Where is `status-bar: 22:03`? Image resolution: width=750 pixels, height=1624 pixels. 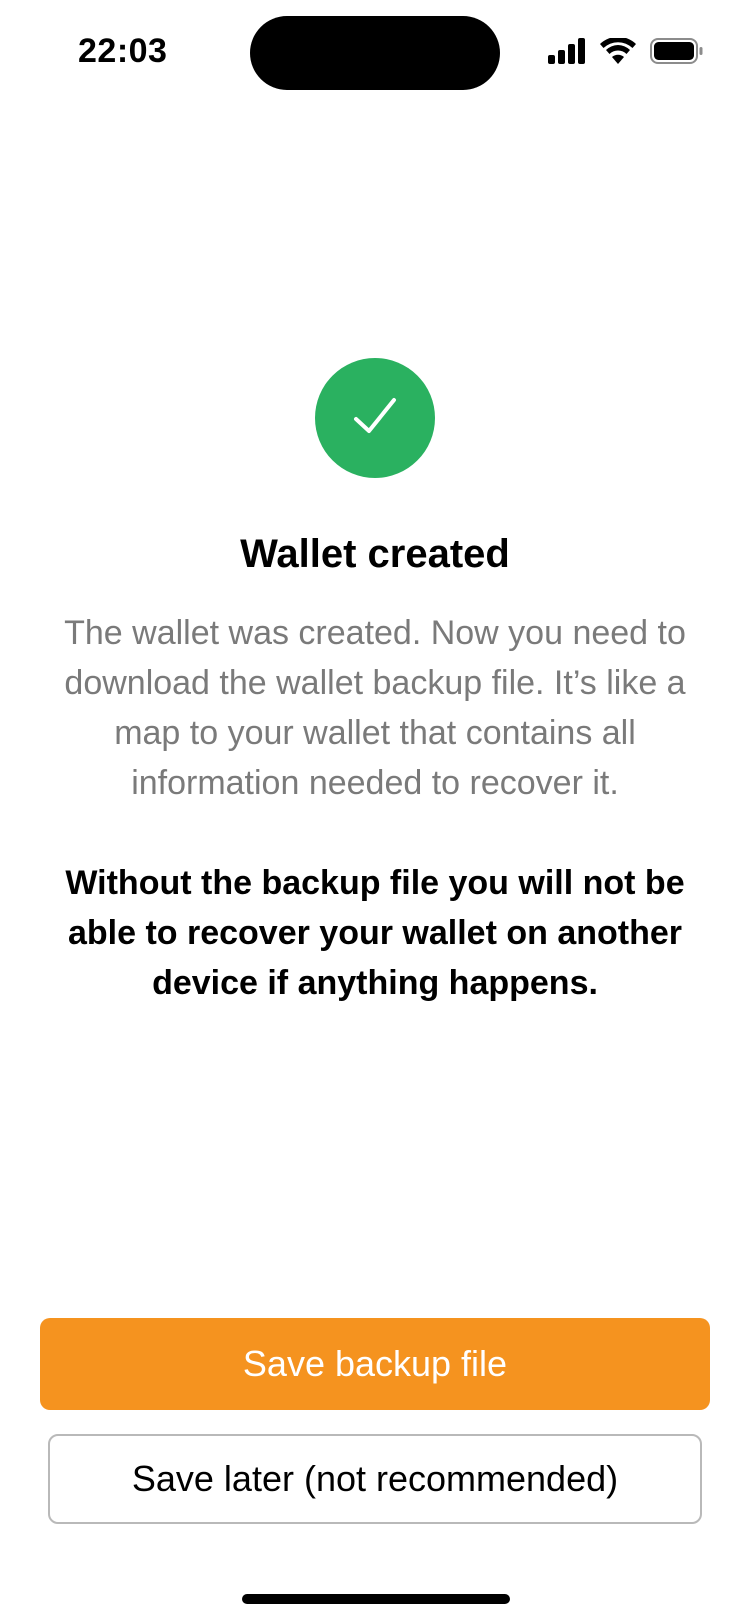
status-bar: 22:03 is located at coordinates (375, 55).